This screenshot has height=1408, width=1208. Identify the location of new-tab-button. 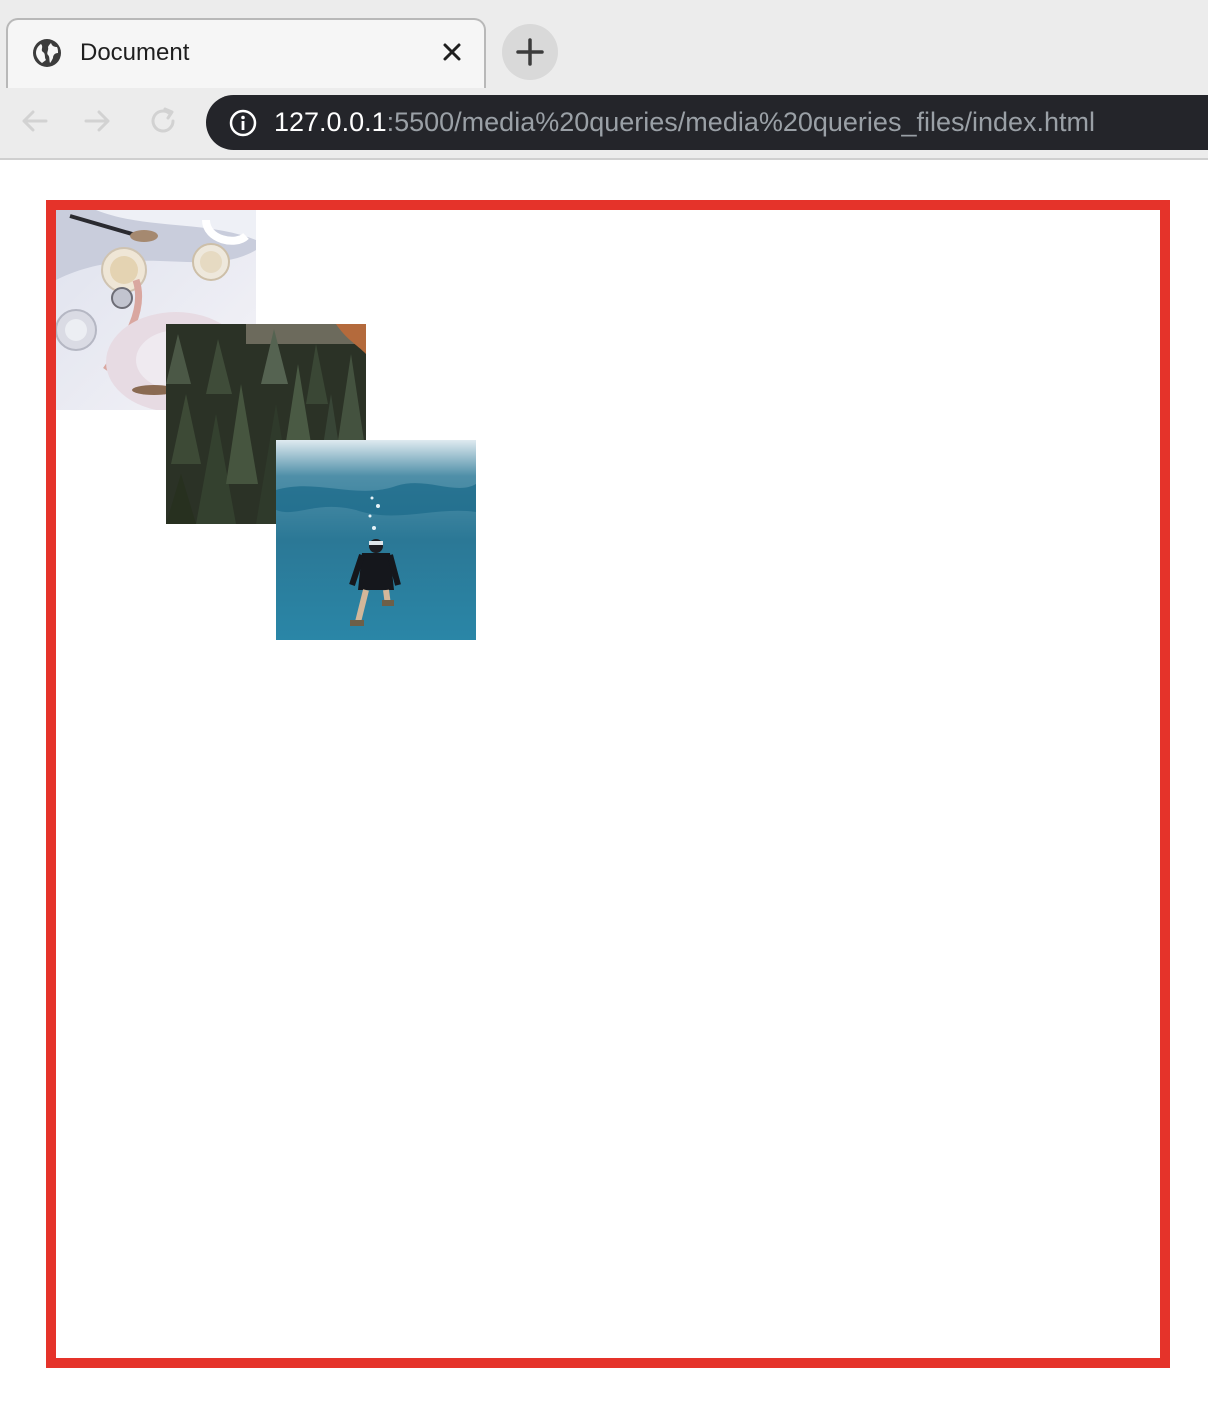
(530, 52).